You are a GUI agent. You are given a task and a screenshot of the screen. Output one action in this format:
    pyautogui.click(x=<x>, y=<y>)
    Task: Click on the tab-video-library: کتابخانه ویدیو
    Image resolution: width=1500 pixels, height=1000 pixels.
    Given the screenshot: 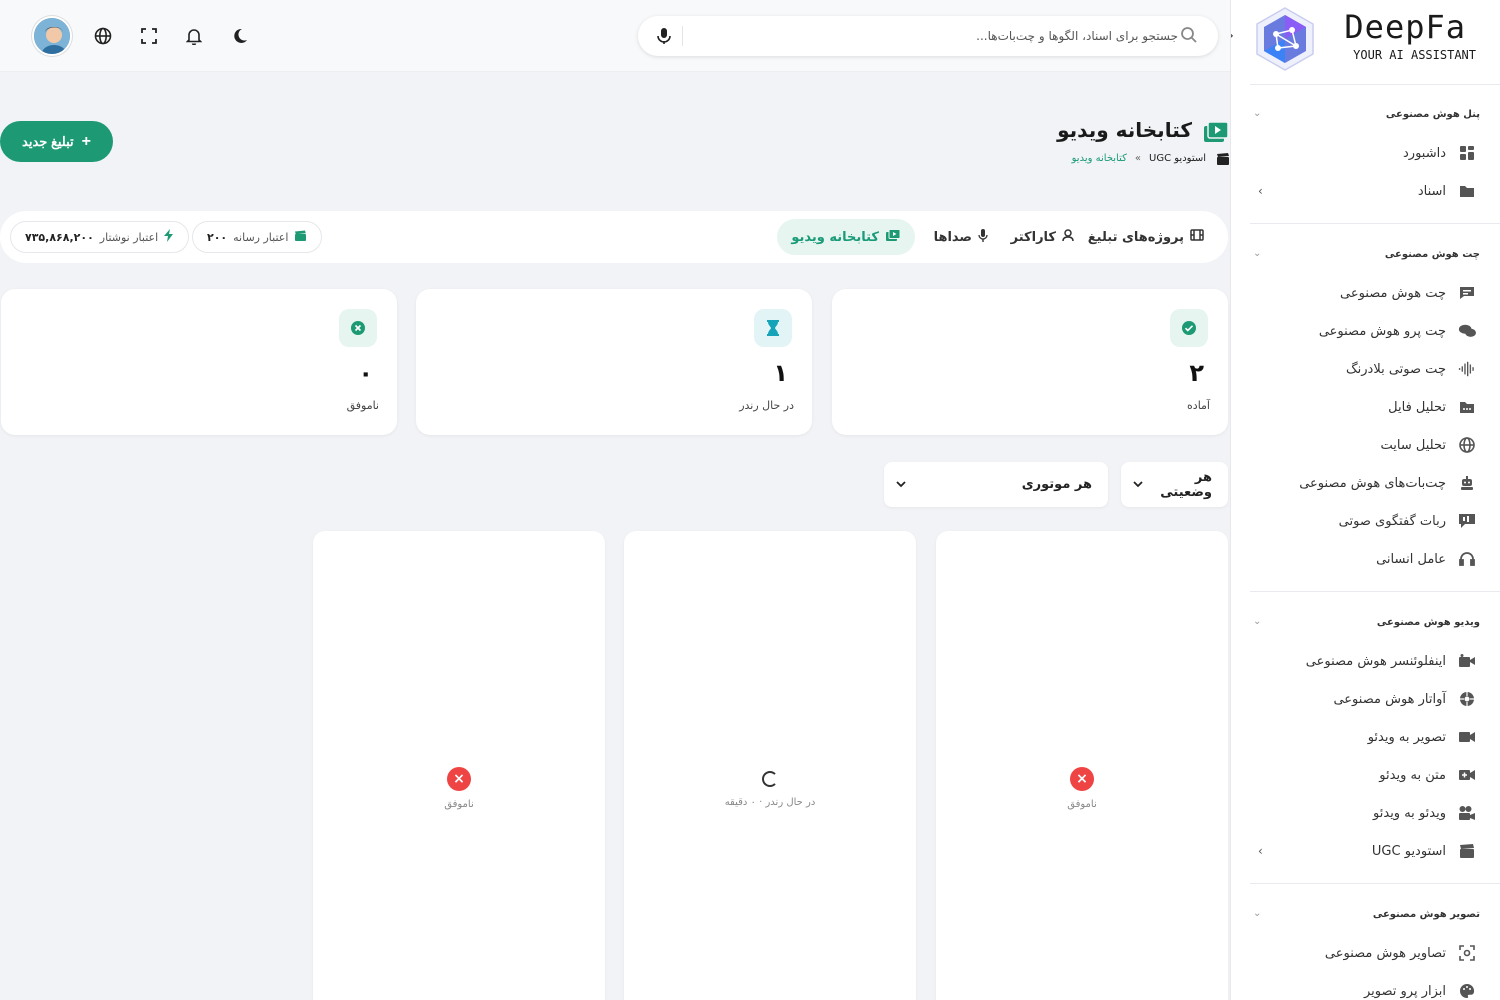 What is the action you would take?
    pyautogui.click(x=846, y=237)
    